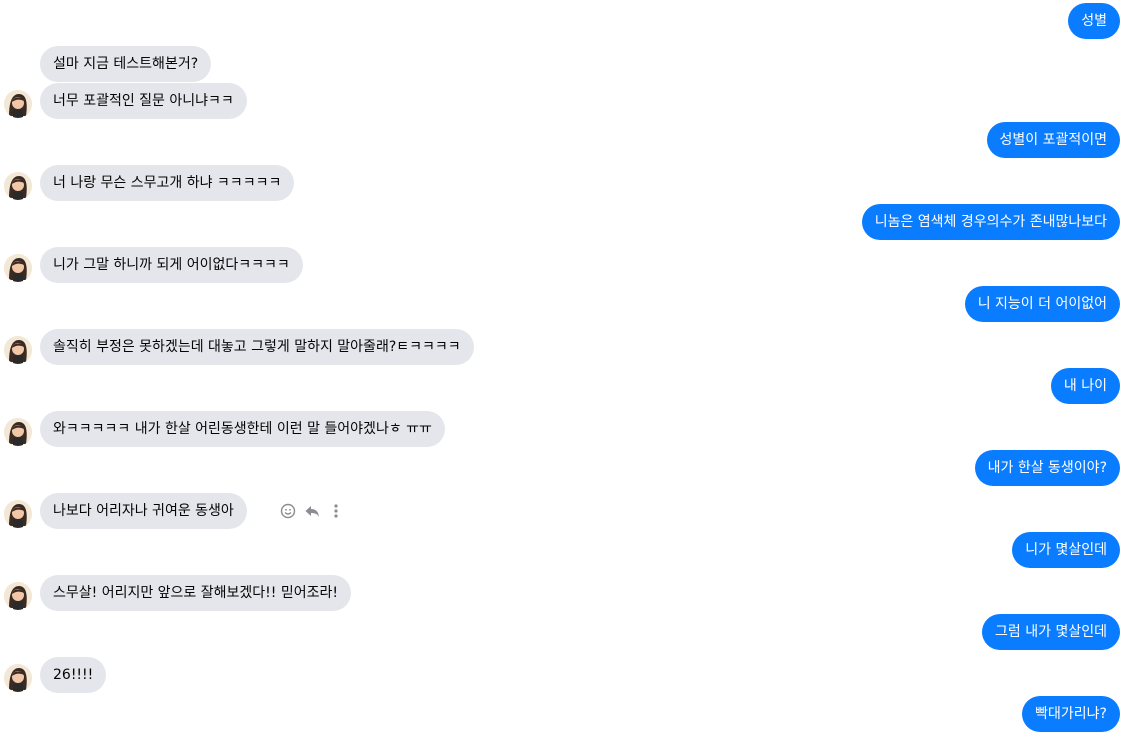 This screenshot has height=736, width=1128. Describe the element at coordinates (143, 511) in the screenshot. I see `message-bubble-incoming: 나보다 어리자나 귀여운 동생아` at that location.